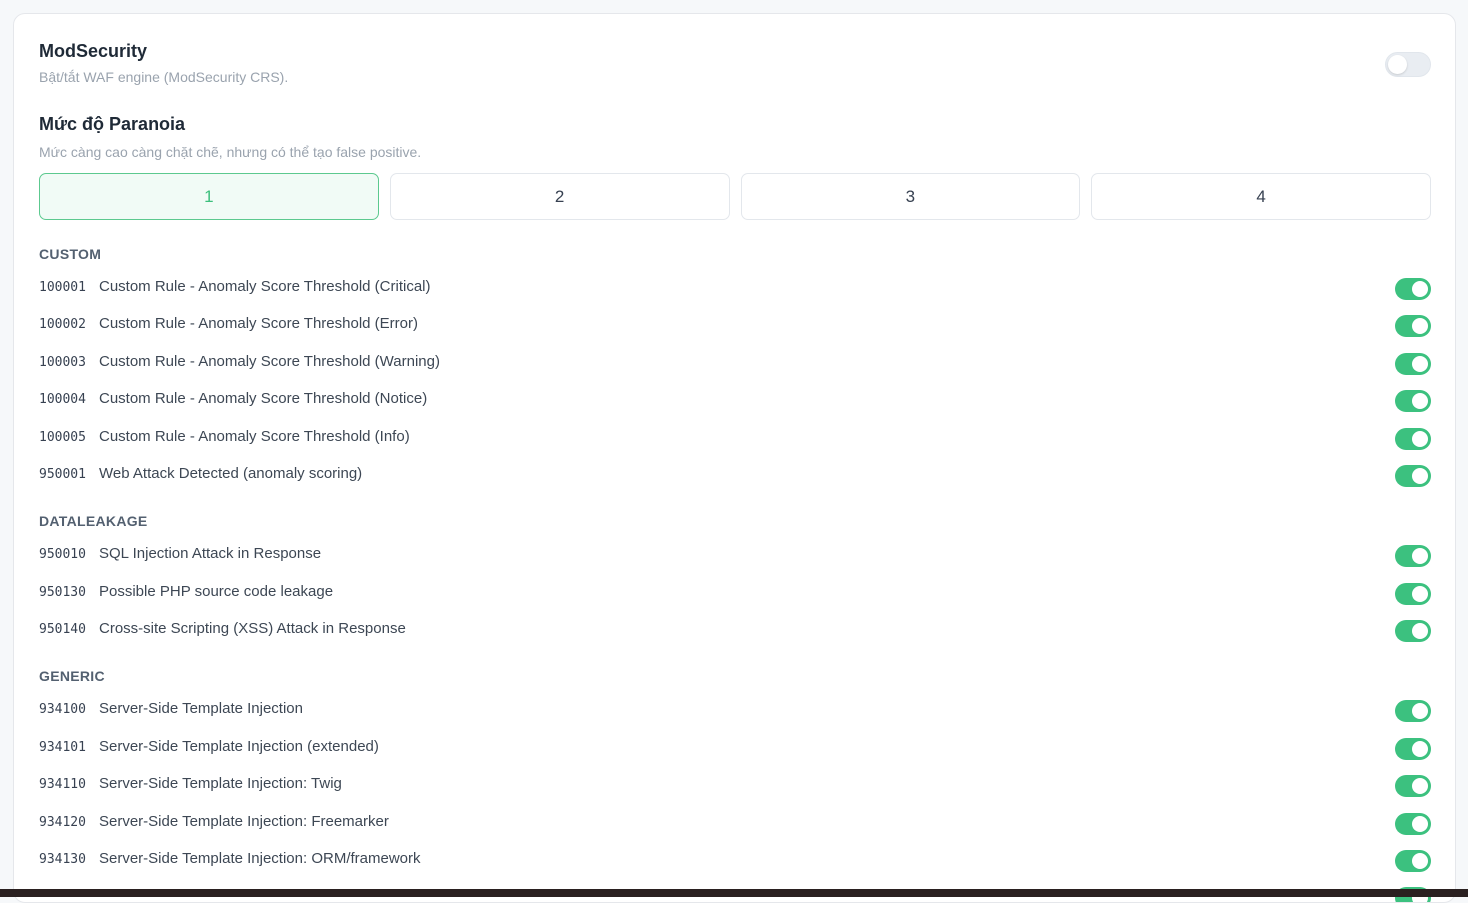 Image resolution: width=1468 pixels, height=903 pixels. What do you see at coordinates (112, 124) in the screenshot?
I see `paranoia-title: Mức độ Paranoia` at bounding box center [112, 124].